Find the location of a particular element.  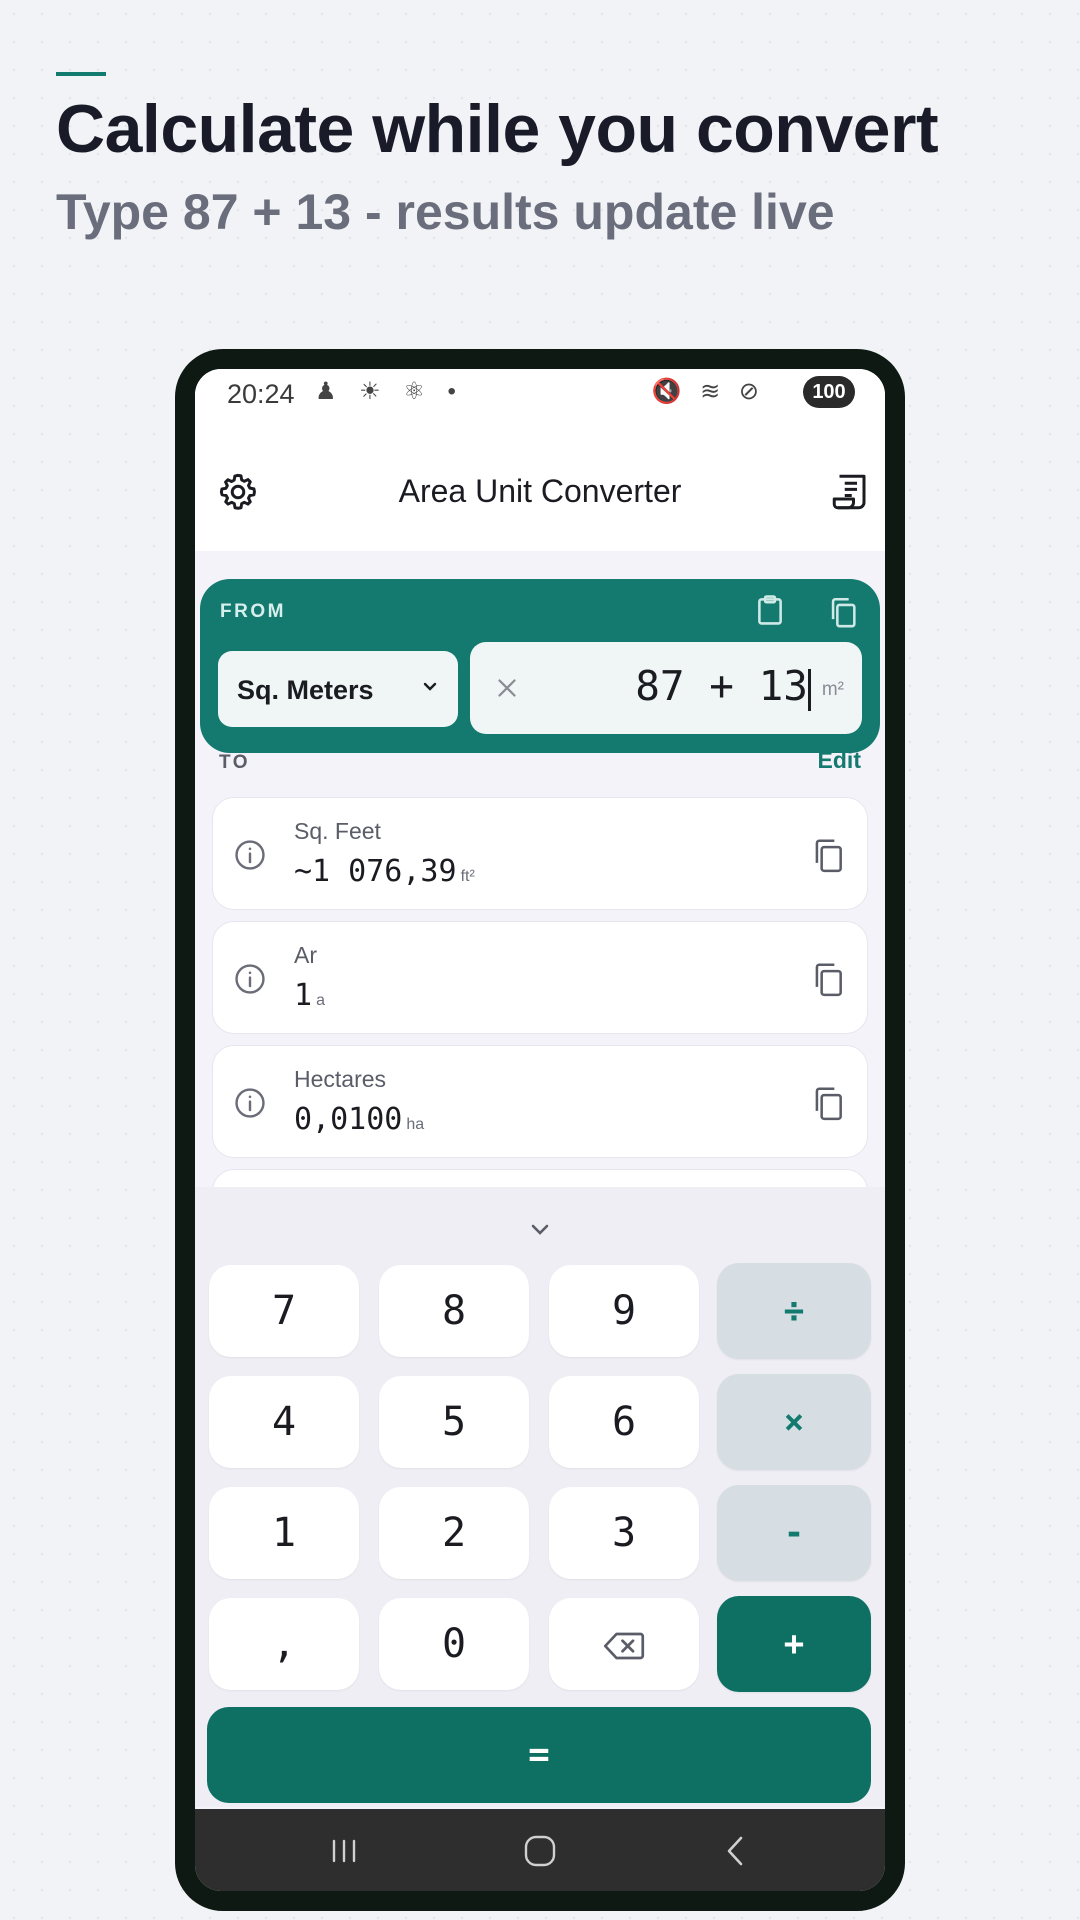

result-card-hectares: Hectares 0,0100 ha is located at coordinates (540, 1101).